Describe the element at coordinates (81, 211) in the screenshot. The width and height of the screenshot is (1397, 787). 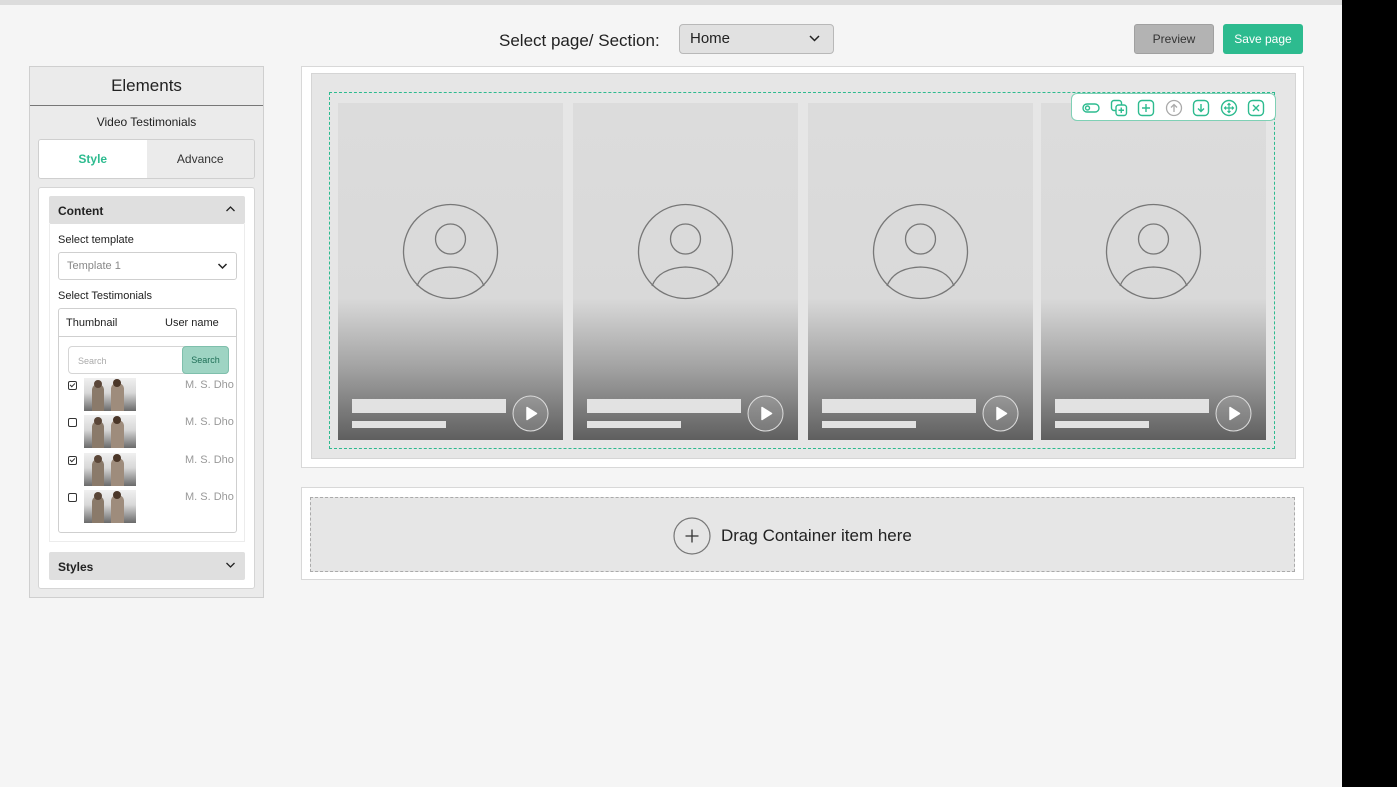
I see `content-accordion-title: Content` at that location.